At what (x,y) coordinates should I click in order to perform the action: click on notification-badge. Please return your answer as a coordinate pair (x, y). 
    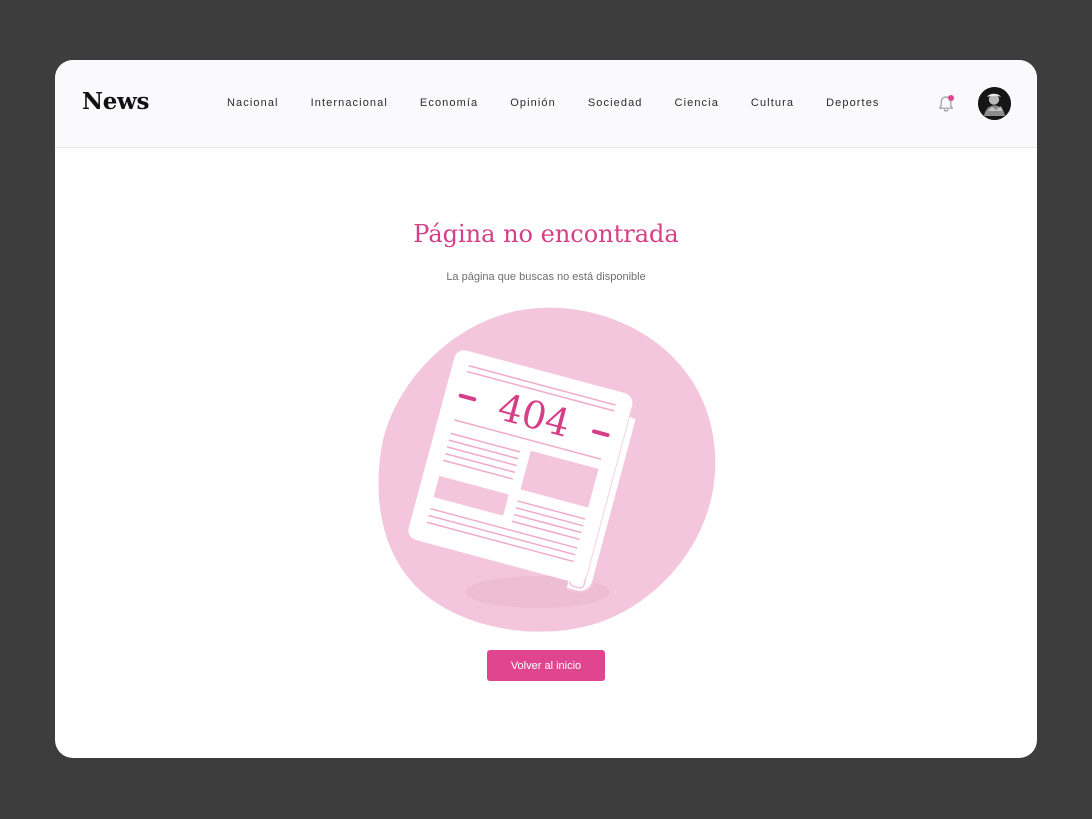
    Looking at the image, I should click on (951, 98).